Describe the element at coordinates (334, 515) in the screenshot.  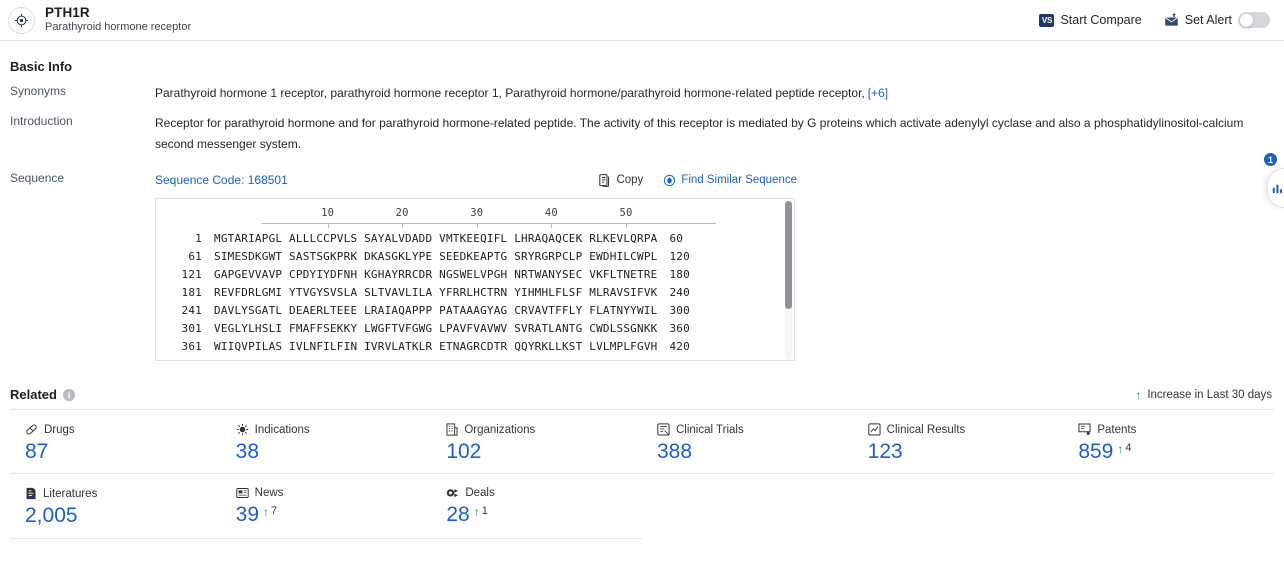
I see `related-metric-value-wrap: 39 ↑ 7` at that location.